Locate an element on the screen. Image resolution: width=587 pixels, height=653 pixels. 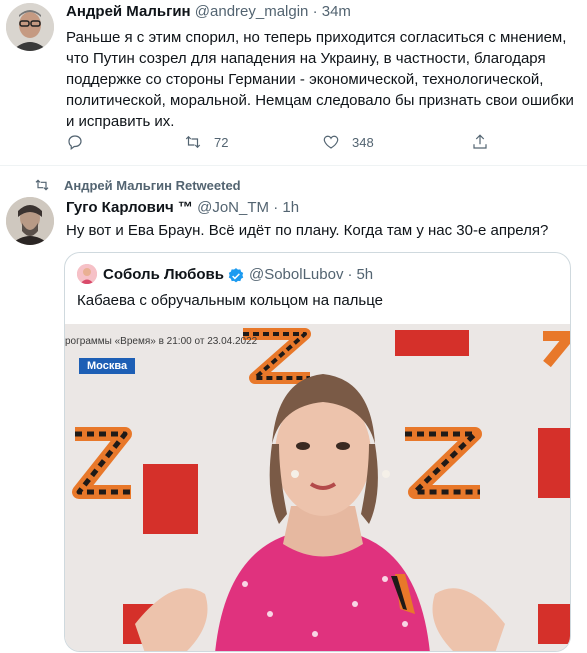
retweeted-by: Андрей Мальгин Retweeted is located at coordinates (152, 185).